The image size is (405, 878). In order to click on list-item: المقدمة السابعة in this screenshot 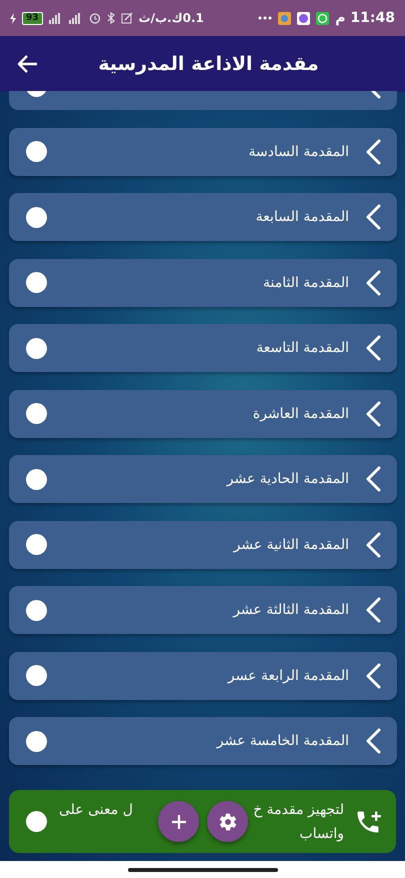, I will do `click(203, 217)`.